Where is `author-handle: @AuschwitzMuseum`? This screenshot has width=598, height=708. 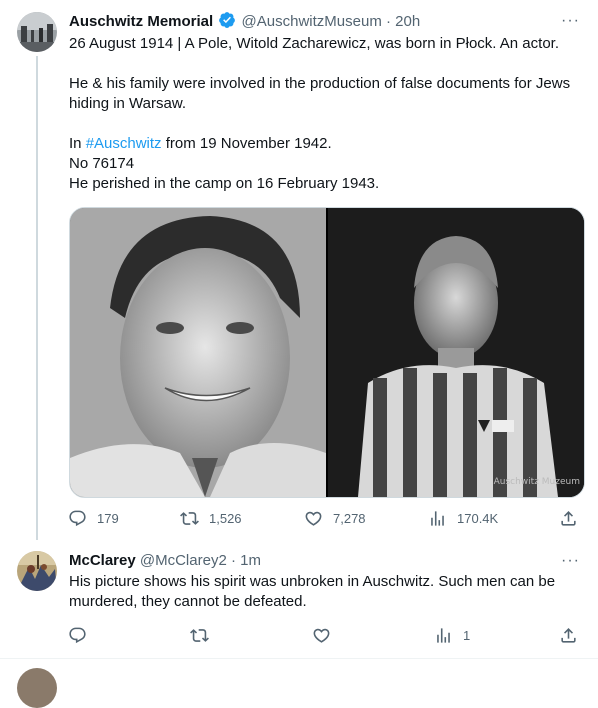
author-handle: @AuschwitzMuseum is located at coordinates (312, 21).